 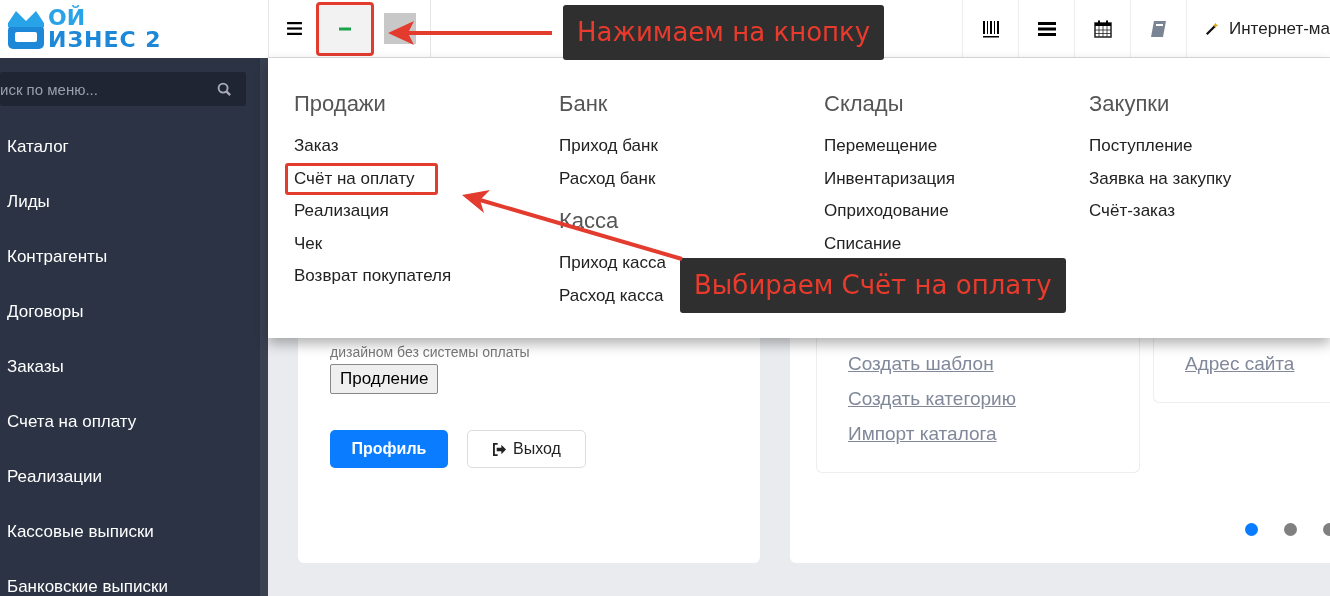 I want to click on catalog-link: Создать шаблон, so click(x=921, y=364).